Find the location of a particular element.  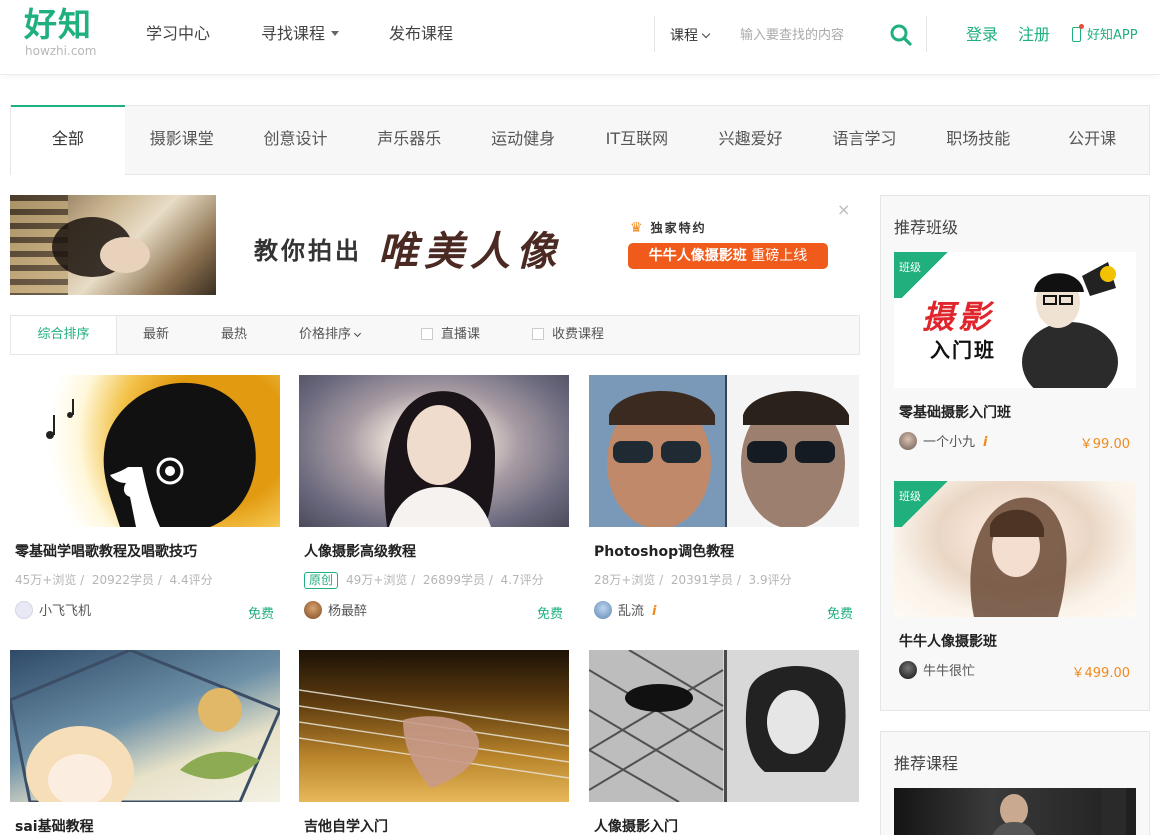

banner-cta-strong: 牛牛人像摄影班 is located at coordinates (697, 256).